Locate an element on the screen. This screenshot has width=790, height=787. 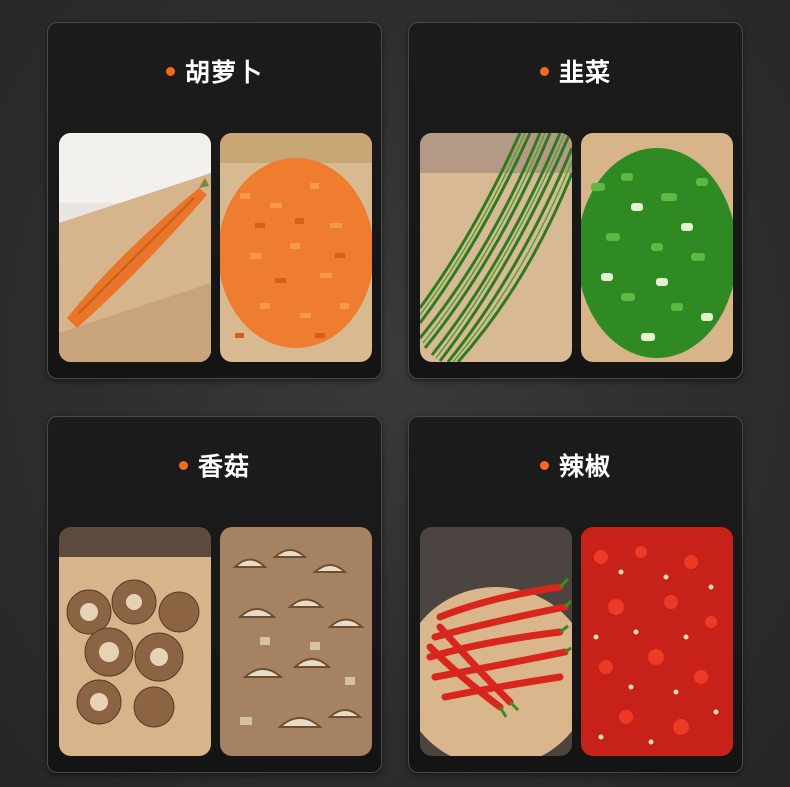
card-title: 香菇 is located at coordinates (214, 465).